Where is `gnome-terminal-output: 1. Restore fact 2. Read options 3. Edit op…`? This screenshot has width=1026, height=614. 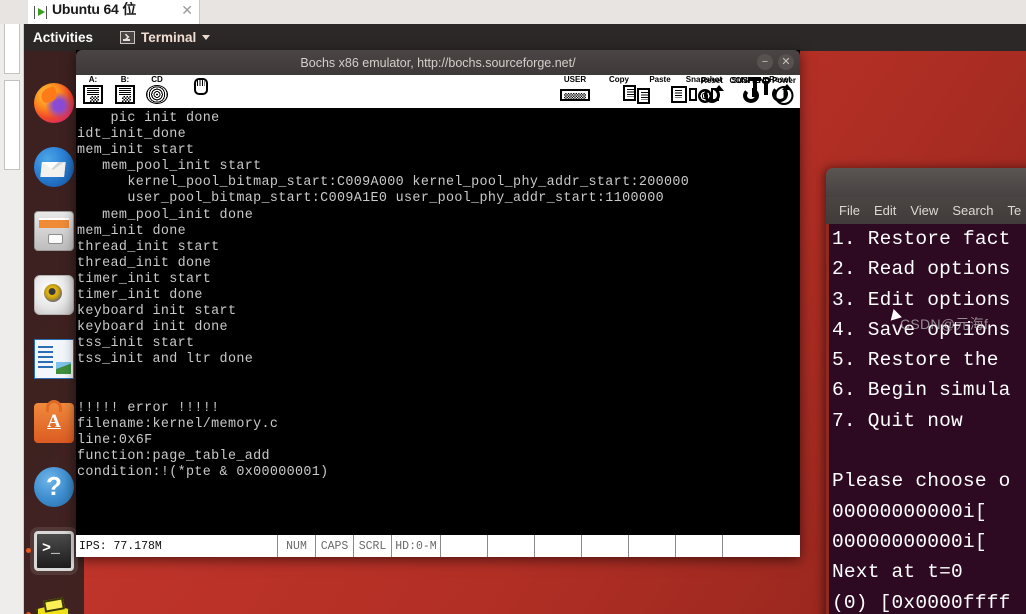
gnome-terminal-output: 1. Restore fact 2. Read options 3. Edit op… is located at coordinates (926, 419).